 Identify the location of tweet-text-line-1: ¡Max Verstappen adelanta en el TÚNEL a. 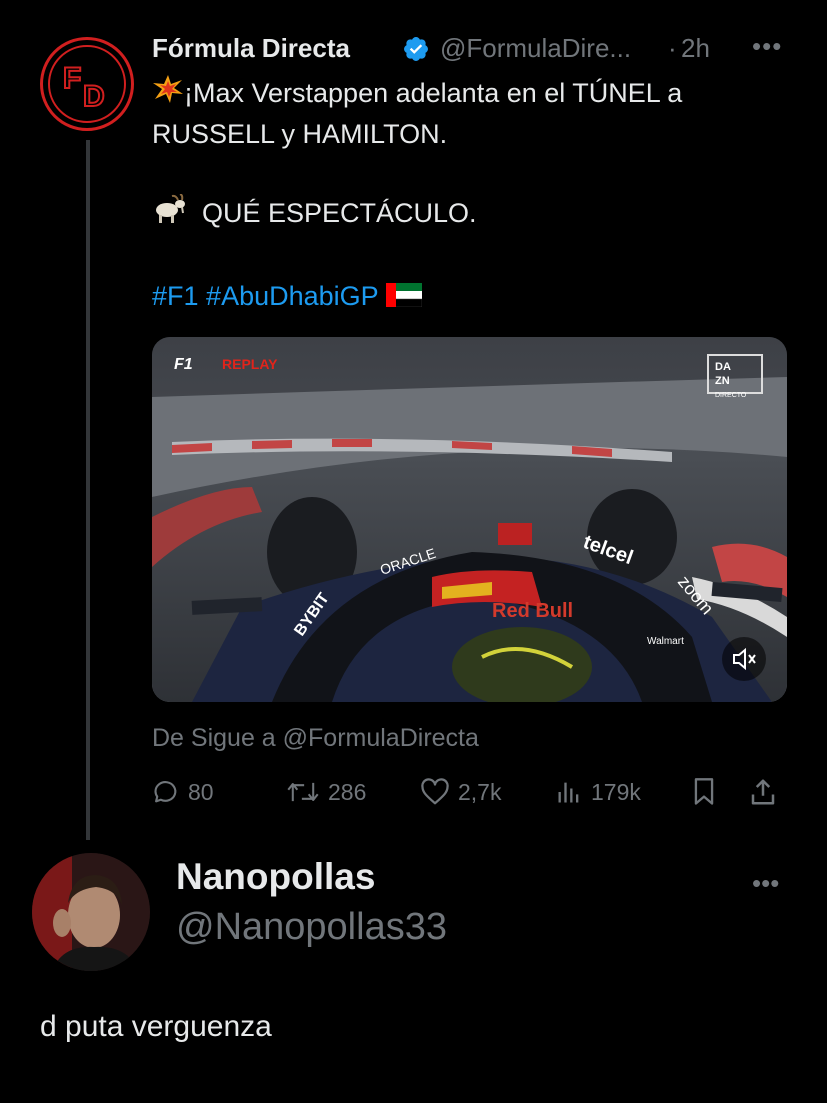
(417, 94).